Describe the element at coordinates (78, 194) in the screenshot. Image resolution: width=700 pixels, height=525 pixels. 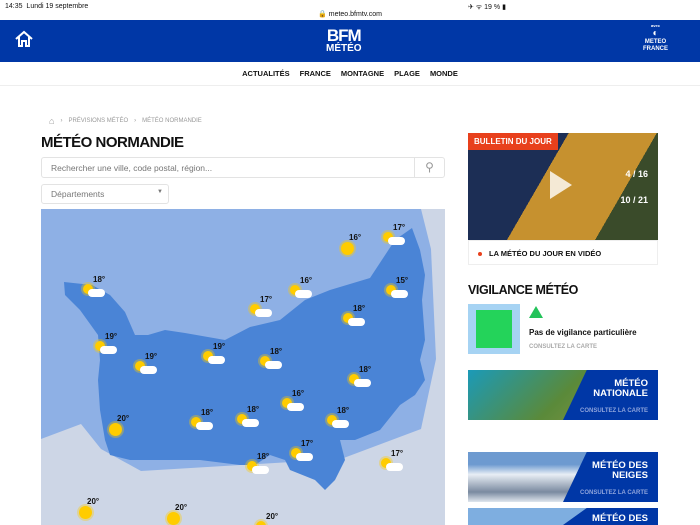
I see `departments-value: Départements` at that location.